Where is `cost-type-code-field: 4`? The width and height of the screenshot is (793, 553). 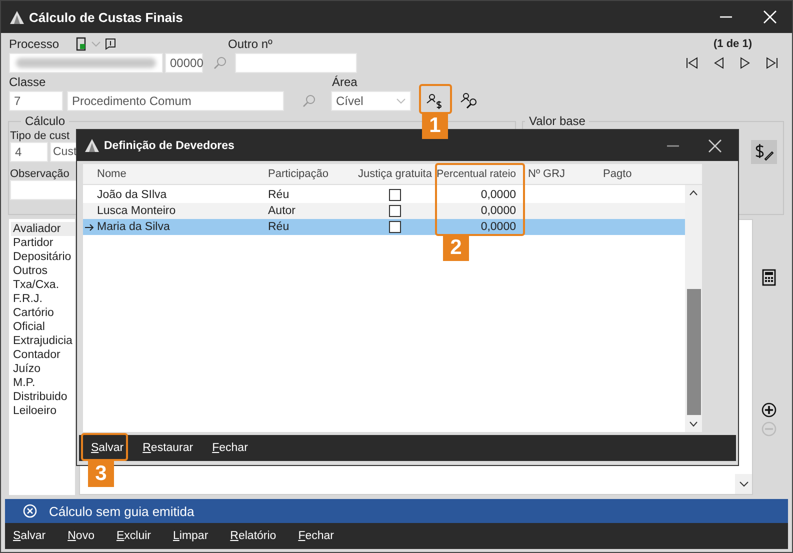
cost-type-code-field: 4 is located at coordinates (29, 152).